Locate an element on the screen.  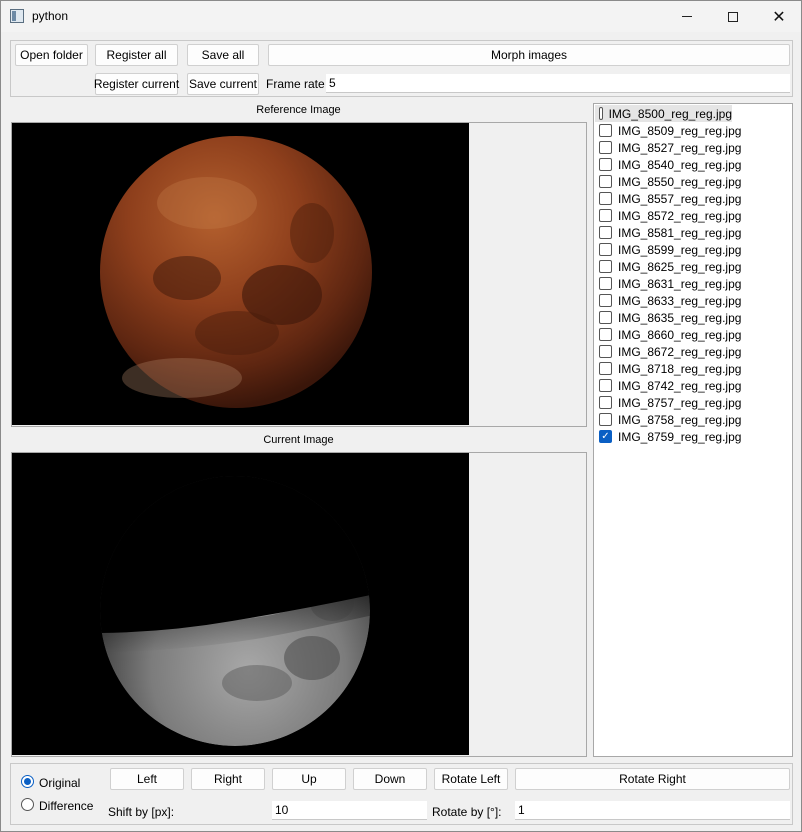
maximize-button is located at coordinates (733, 16).